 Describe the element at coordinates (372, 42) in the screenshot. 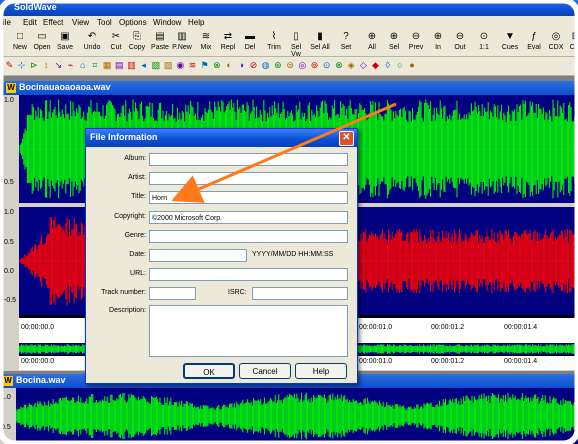

I see `toolbar-button-all: ⊕ All` at that location.